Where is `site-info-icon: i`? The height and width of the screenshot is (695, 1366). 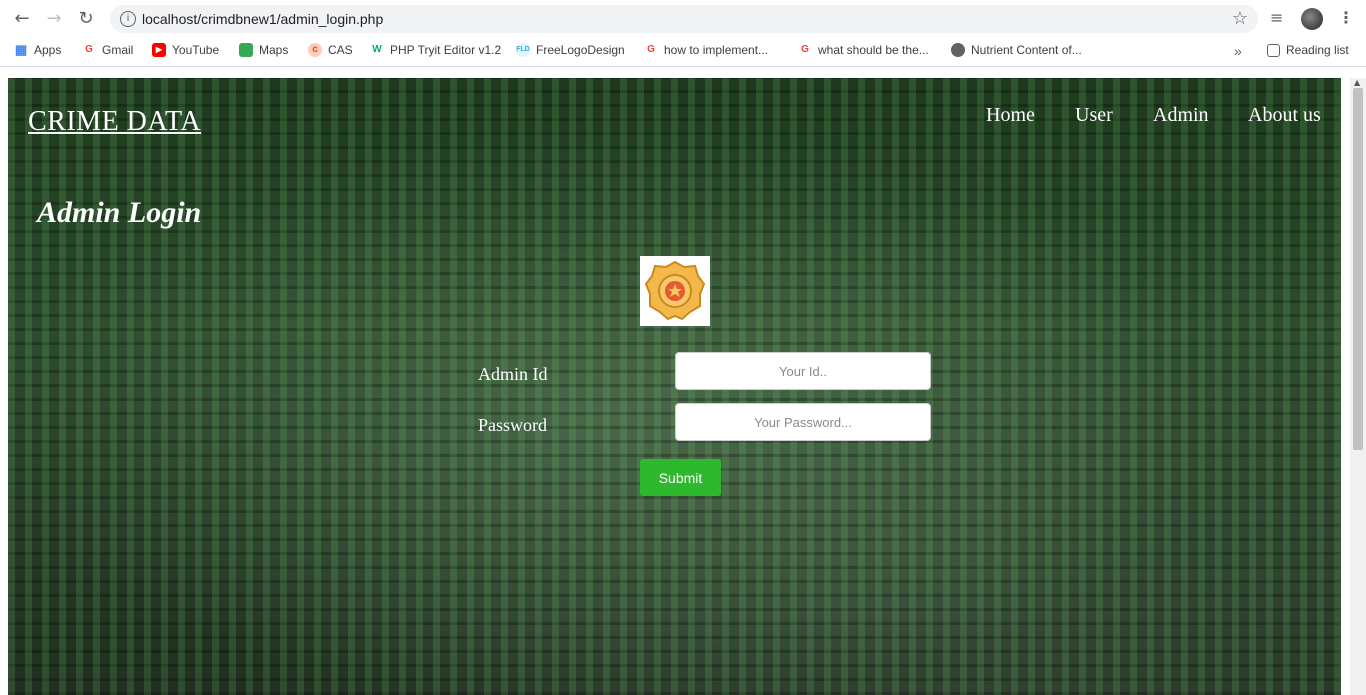 site-info-icon: i is located at coordinates (128, 19).